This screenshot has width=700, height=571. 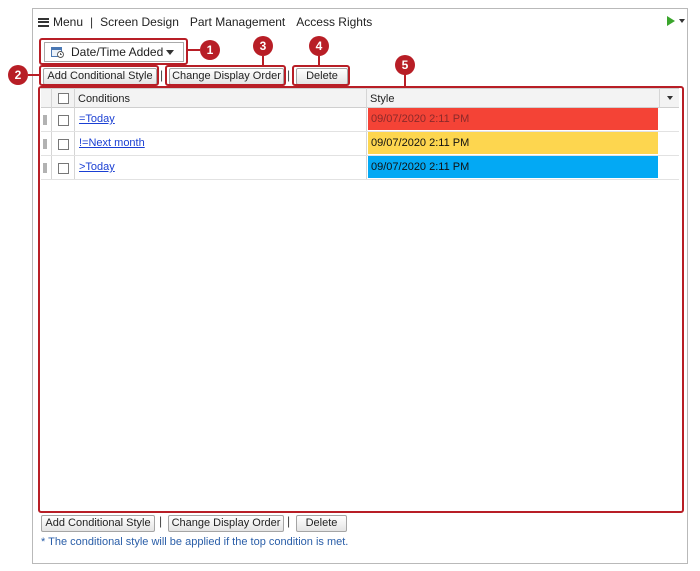 What do you see at coordinates (139, 22) in the screenshot?
I see `screen-design-link: Screen Design` at bounding box center [139, 22].